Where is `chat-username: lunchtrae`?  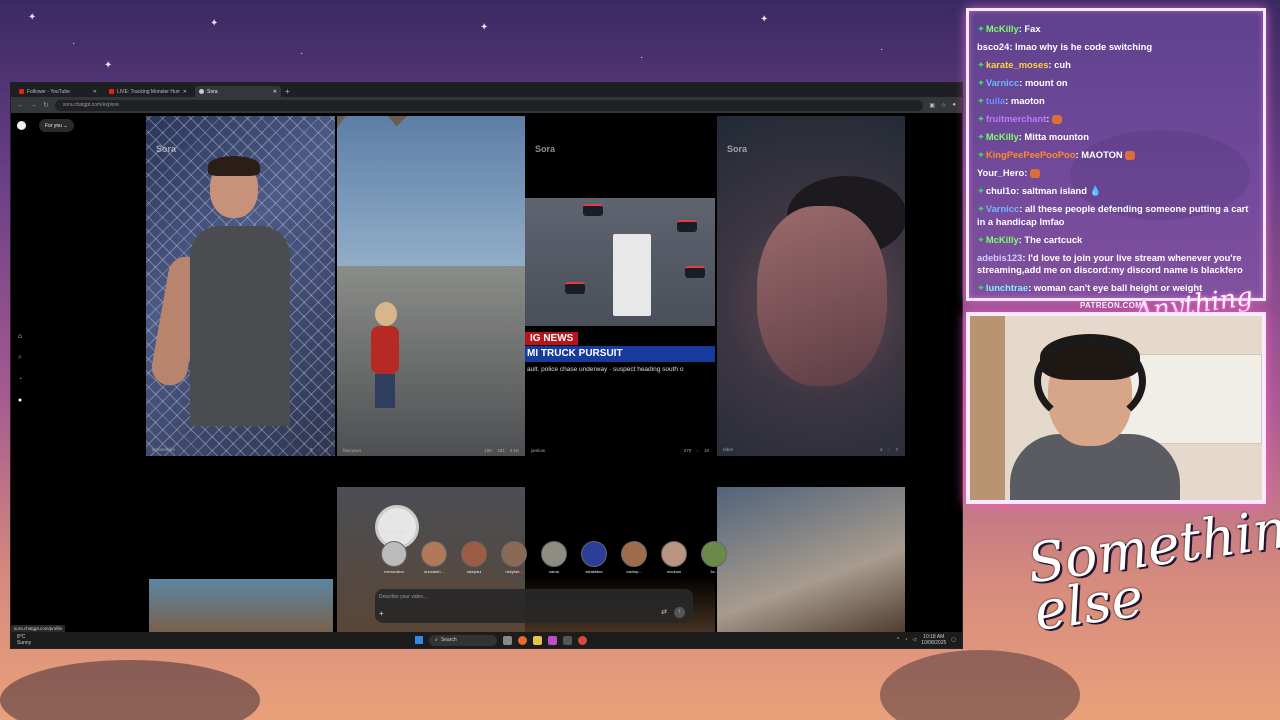 chat-username: lunchtrae is located at coordinates (1007, 287).